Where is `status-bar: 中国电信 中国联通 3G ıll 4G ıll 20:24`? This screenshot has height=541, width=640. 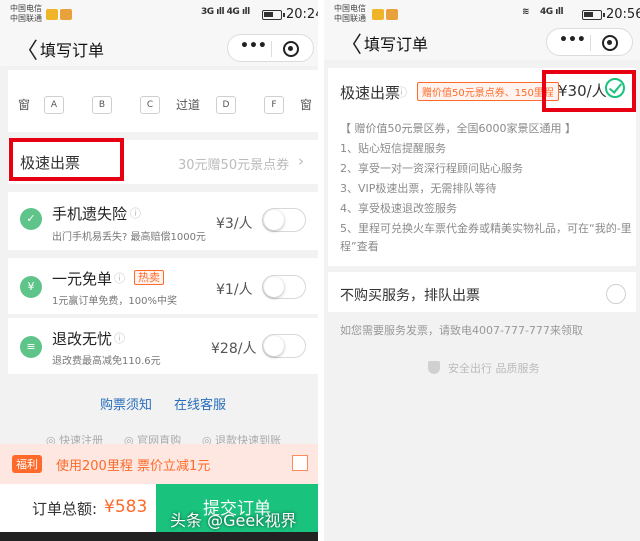
status-bar: 中国电信 中国联通 3G ıll 4G ıll 20:24 is located at coordinates (159, 15).